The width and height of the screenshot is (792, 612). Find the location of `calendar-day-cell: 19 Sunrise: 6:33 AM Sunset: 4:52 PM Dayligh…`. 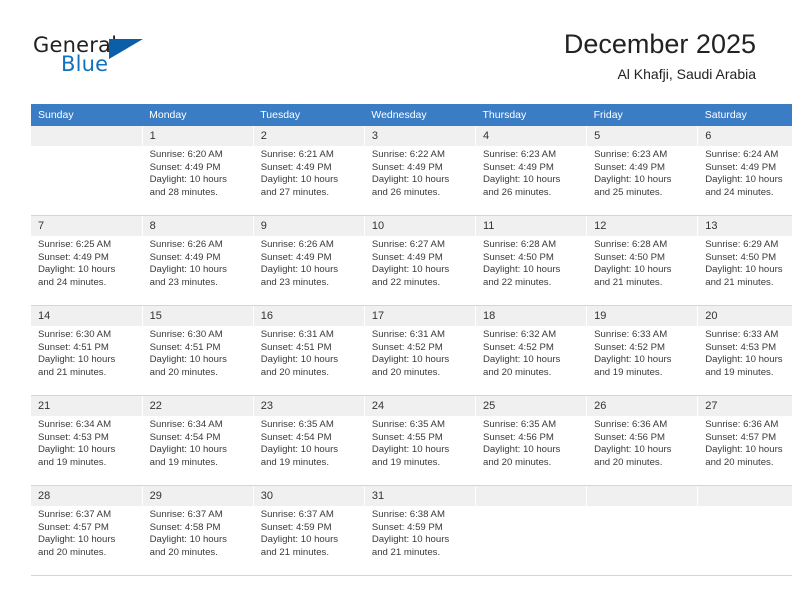

calendar-day-cell: 19 Sunrise: 6:33 AM Sunset: 4:52 PM Dayligh… is located at coordinates (642, 350).